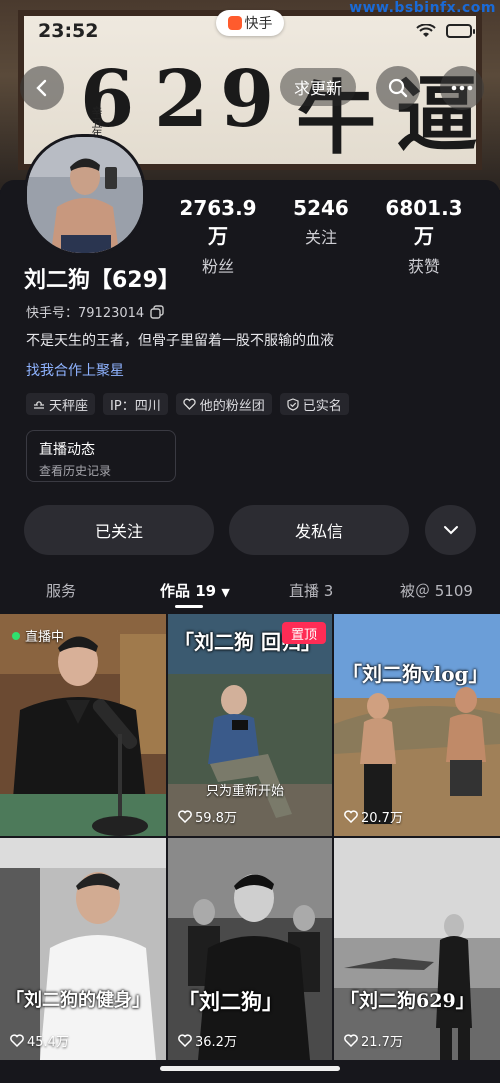 The width and height of the screenshot is (500, 1083). Describe the element at coordinates (304, 633) in the screenshot. I see `pinned-badge: 置顶` at that location.